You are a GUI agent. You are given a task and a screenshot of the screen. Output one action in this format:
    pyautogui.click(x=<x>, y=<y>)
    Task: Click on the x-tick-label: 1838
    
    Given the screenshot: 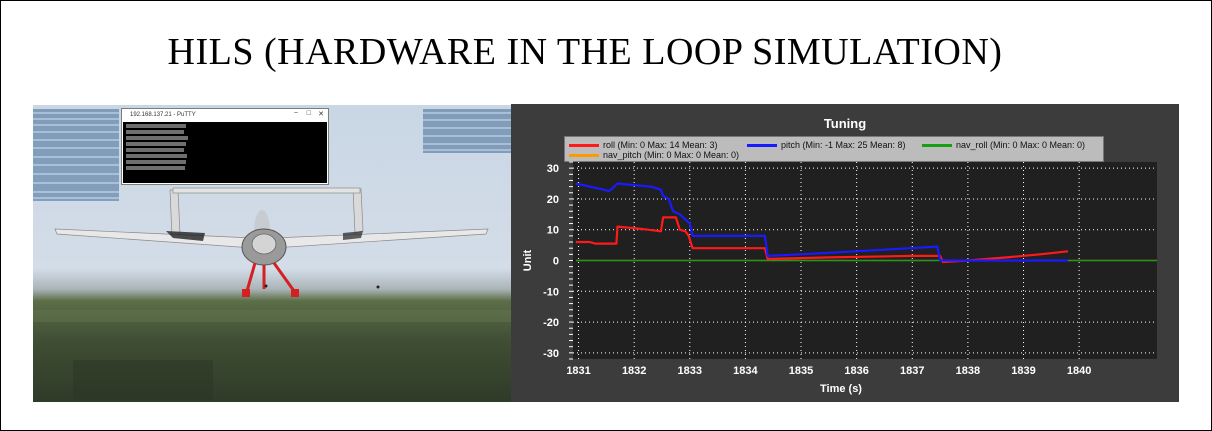 What is the action you would take?
    pyautogui.click(x=968, y=371)
    